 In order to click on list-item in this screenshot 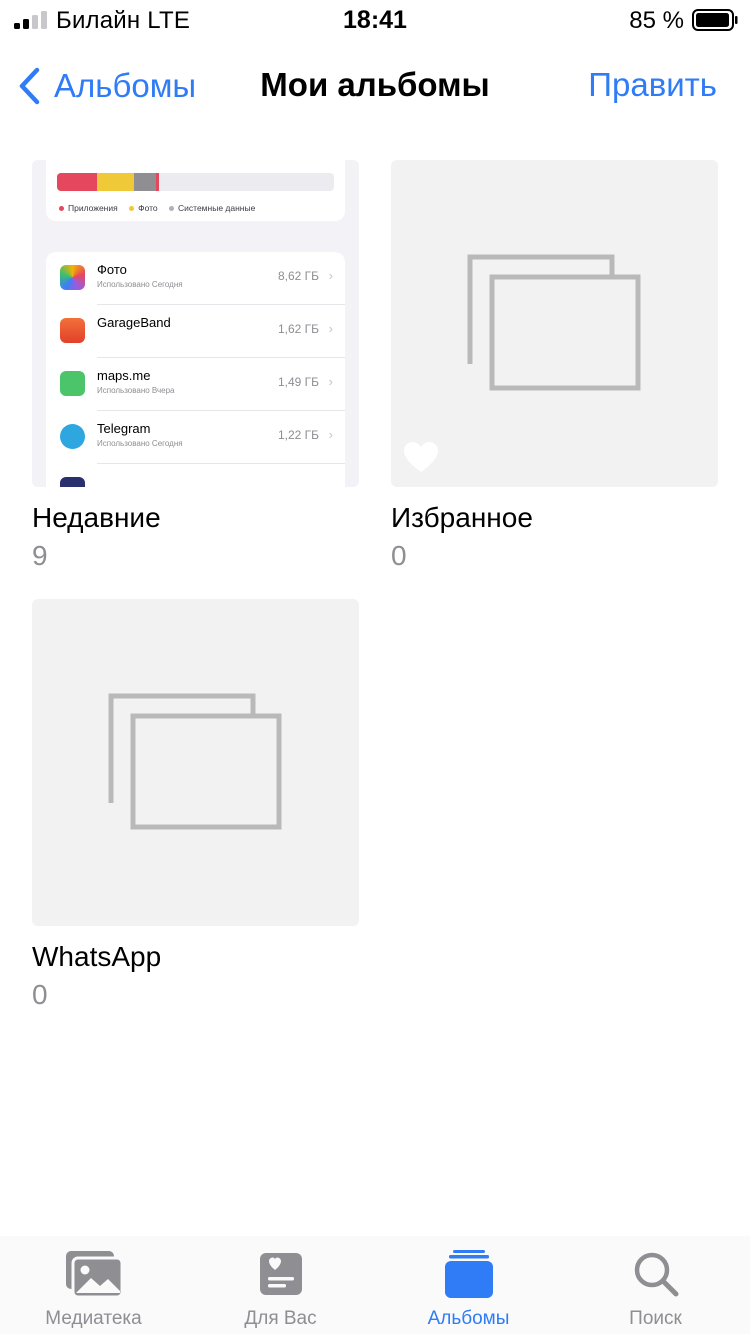, I will do `click(195, 475)`.